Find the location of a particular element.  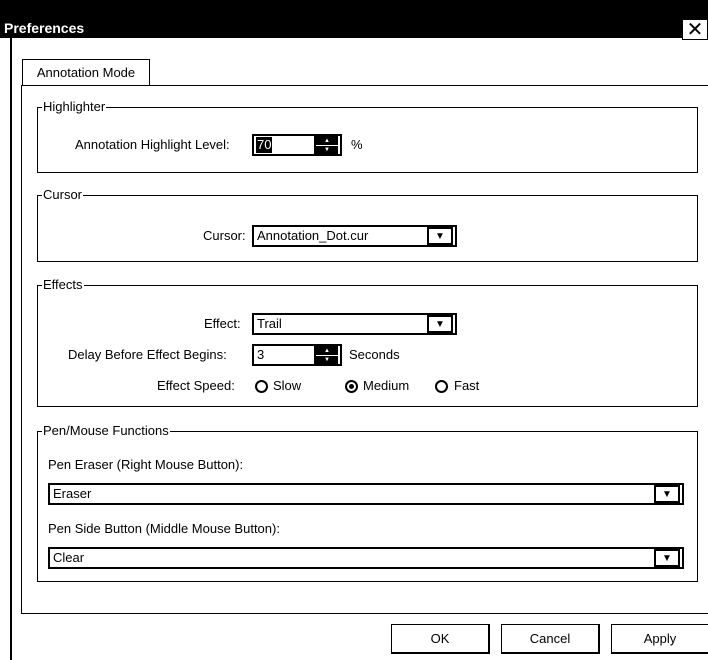

effects-legend: Effects is located at coordinates (63, 285).